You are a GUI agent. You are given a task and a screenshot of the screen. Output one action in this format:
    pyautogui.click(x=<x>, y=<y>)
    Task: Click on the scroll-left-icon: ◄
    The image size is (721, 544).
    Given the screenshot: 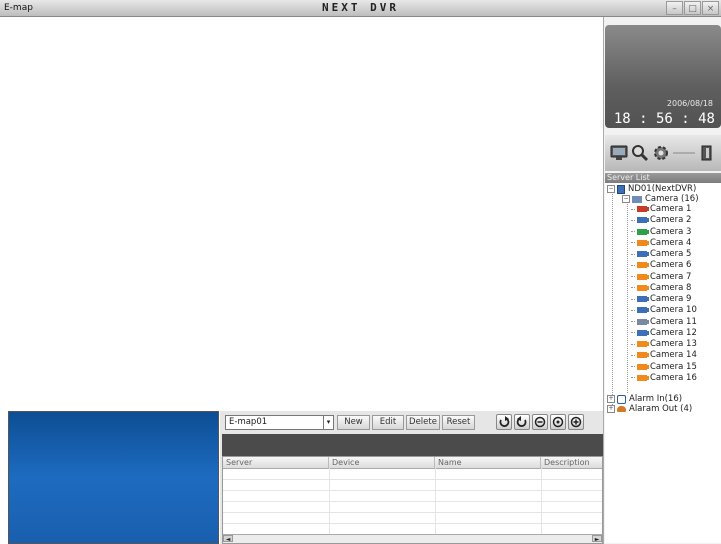 What is the action you would take?
    pyautogui.click(x=228, y=539)
    